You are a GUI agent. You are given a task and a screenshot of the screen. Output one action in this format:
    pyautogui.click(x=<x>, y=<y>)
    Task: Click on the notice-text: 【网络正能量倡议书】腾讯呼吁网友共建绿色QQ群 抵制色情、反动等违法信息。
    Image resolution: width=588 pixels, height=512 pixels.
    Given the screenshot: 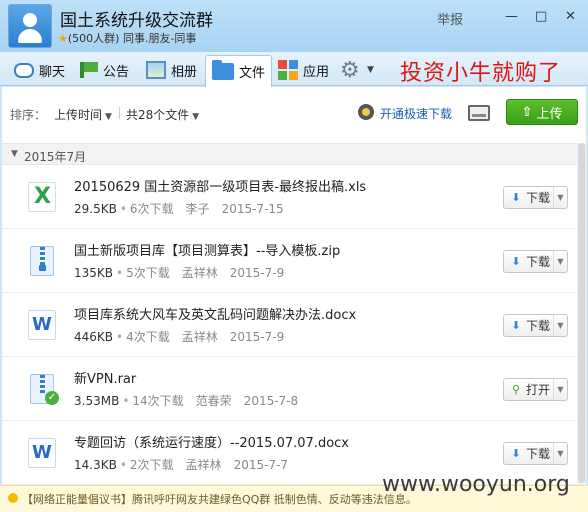 What is the action you would take?
    pyautogui.click(x=219, y=499)
    